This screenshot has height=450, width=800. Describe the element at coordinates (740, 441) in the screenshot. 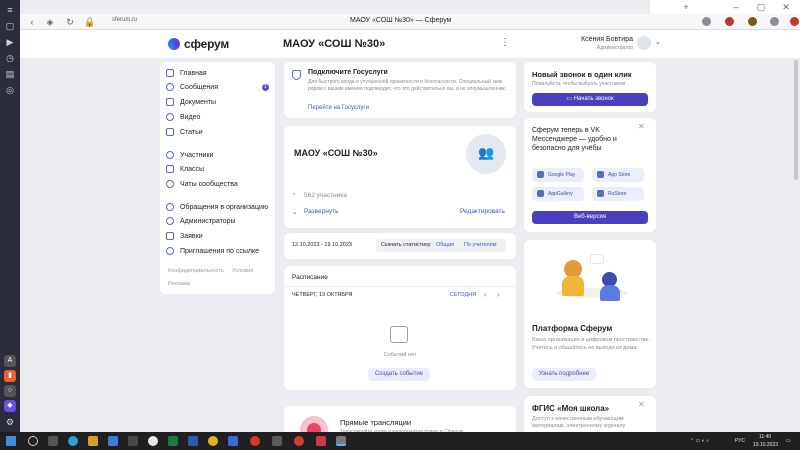

I see `language-indicator: РУС` at that location.